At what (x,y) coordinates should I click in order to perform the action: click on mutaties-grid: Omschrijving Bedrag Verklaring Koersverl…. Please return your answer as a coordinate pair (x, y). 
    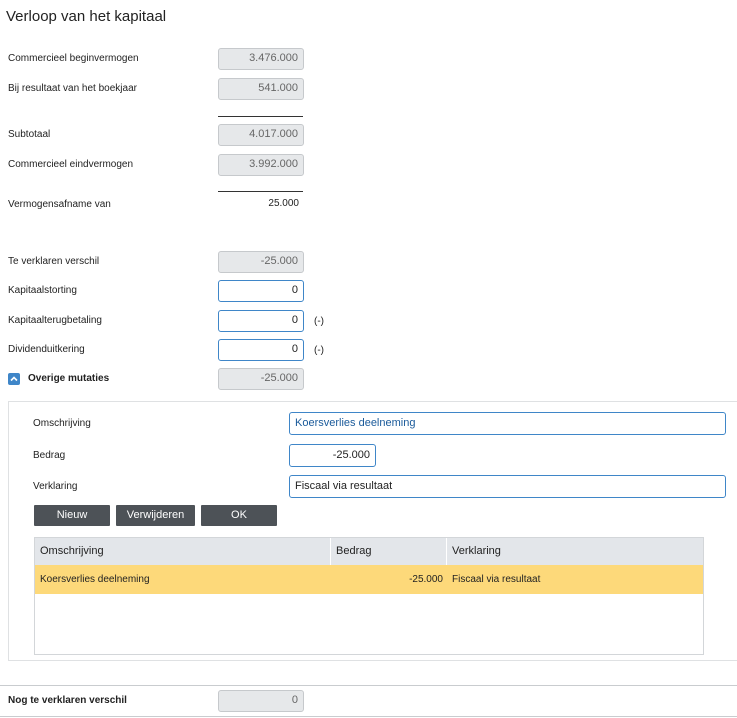
    Looking at the image, I should click on (369, 596).